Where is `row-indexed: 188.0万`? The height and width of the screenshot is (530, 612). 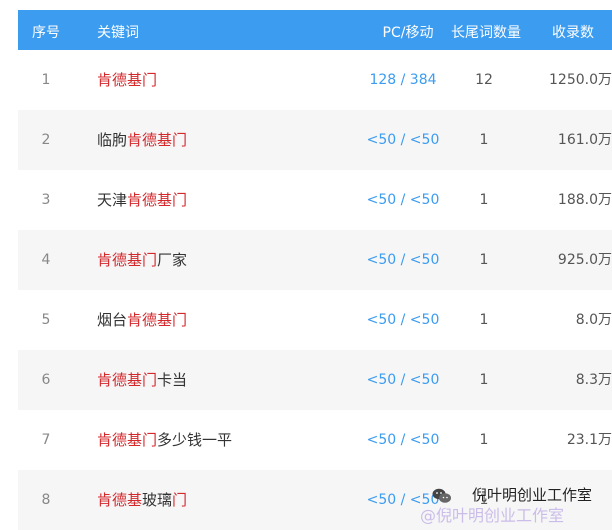 row-indexed: 188.0万 is located at coordinates (584, 200).